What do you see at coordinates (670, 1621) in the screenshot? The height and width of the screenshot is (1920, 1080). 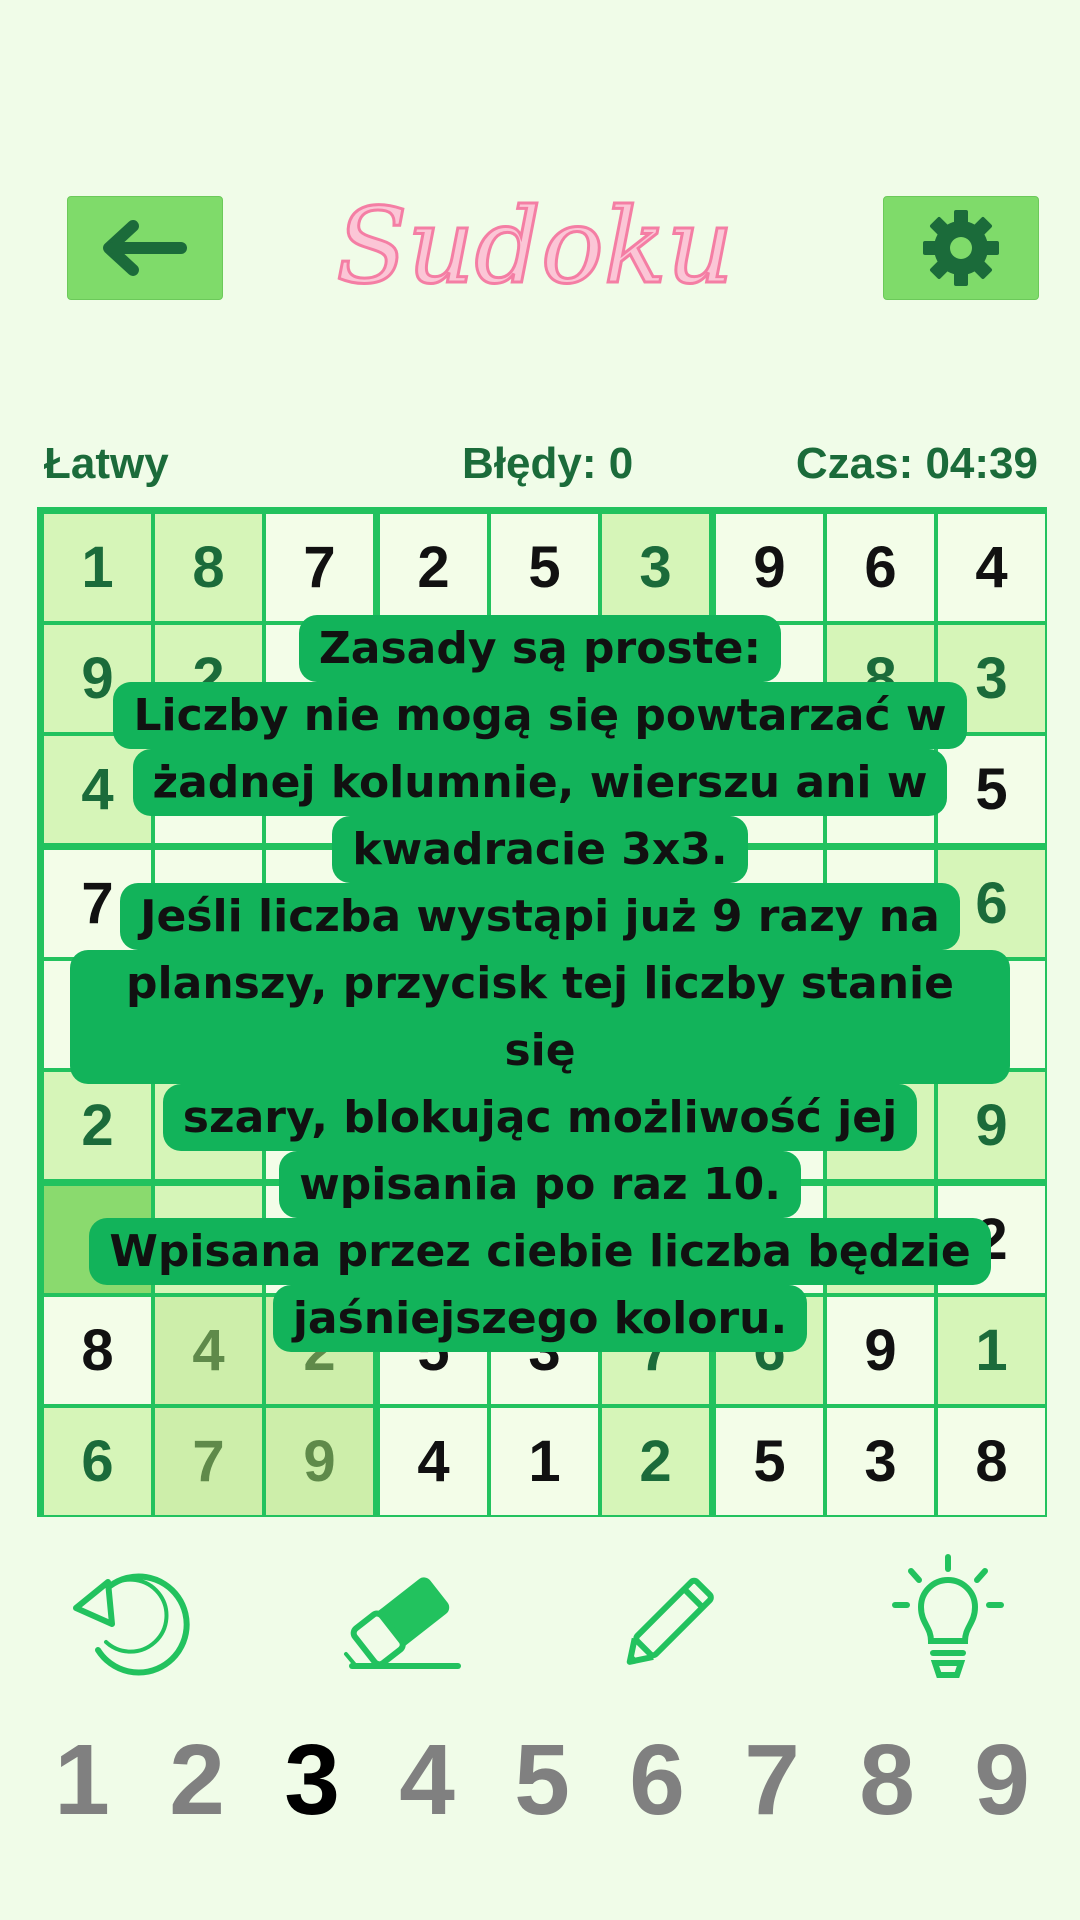 I see `pencil-icon` at bounding box center [670, 1621].